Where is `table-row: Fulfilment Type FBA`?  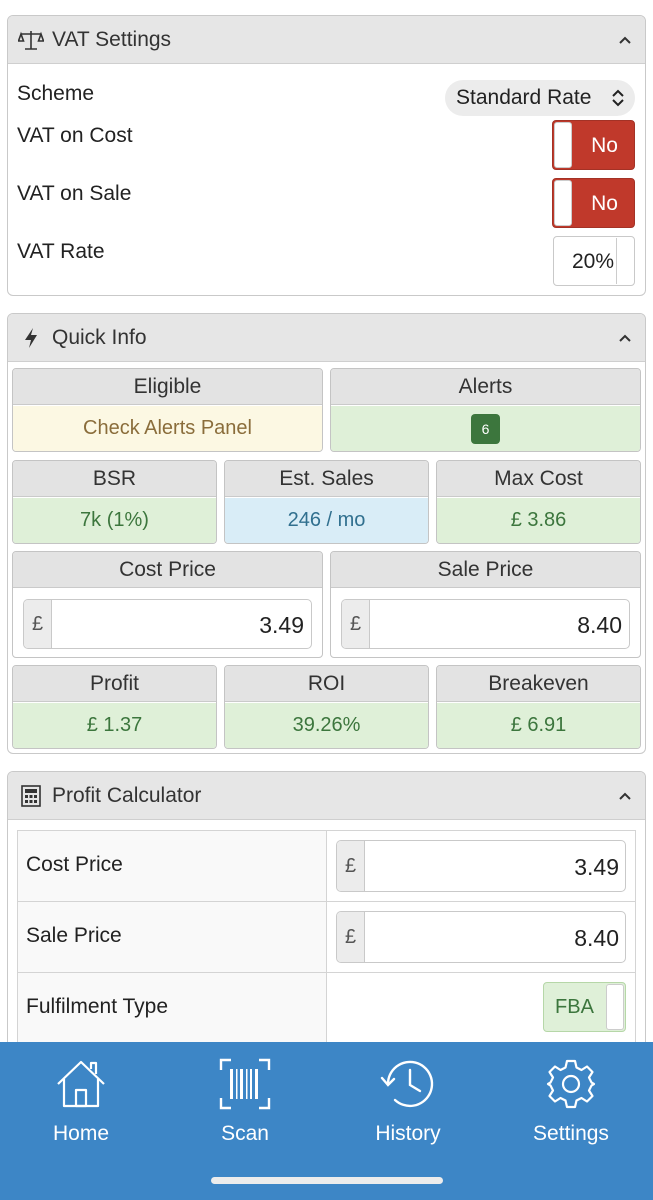 table-row: Fulfilment Type FBA is located at coordinates (326, 1008).